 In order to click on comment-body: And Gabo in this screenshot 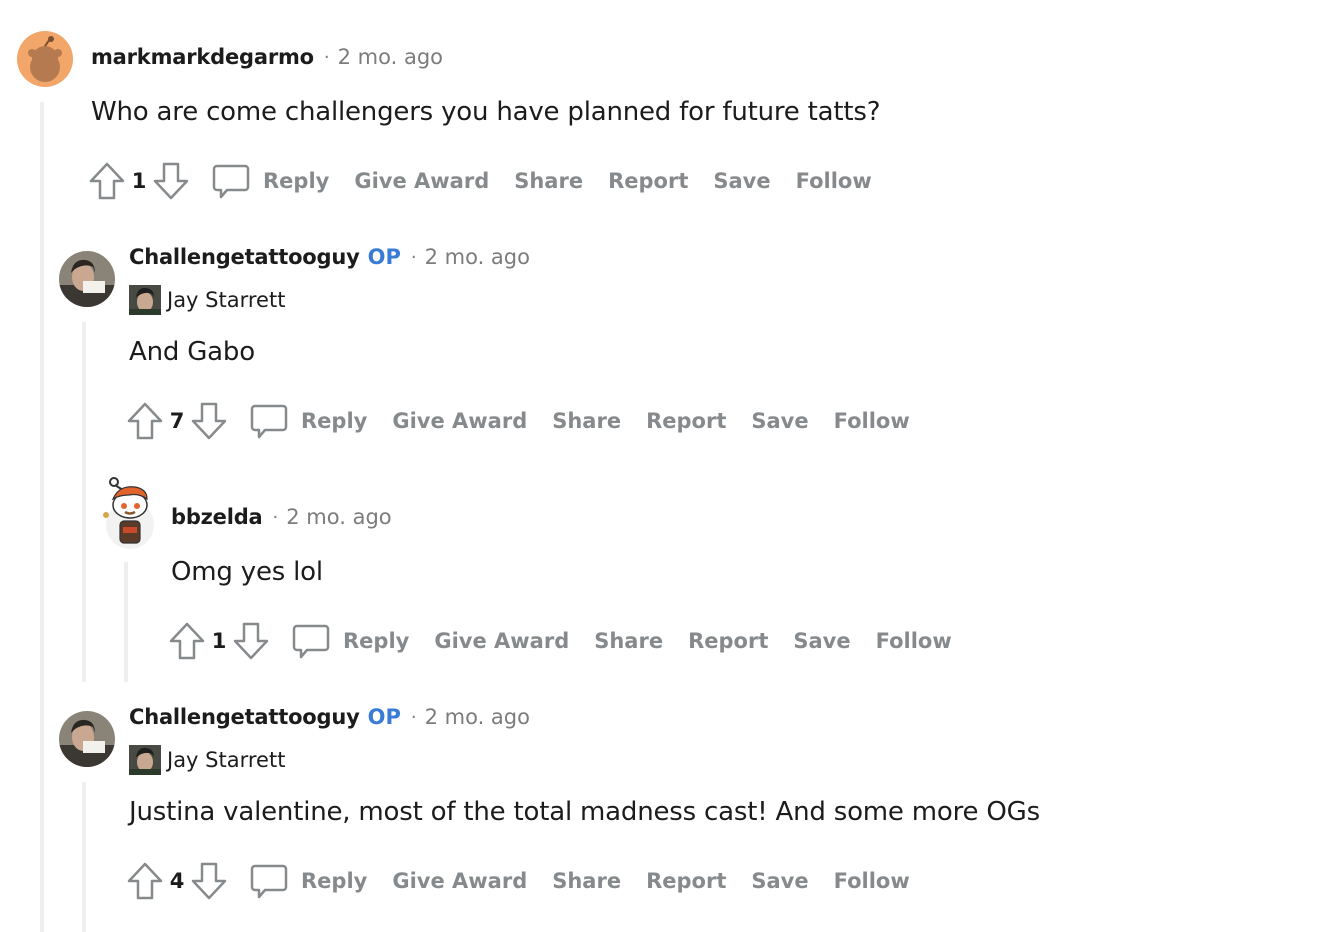, I will do `click(192, 352)`.